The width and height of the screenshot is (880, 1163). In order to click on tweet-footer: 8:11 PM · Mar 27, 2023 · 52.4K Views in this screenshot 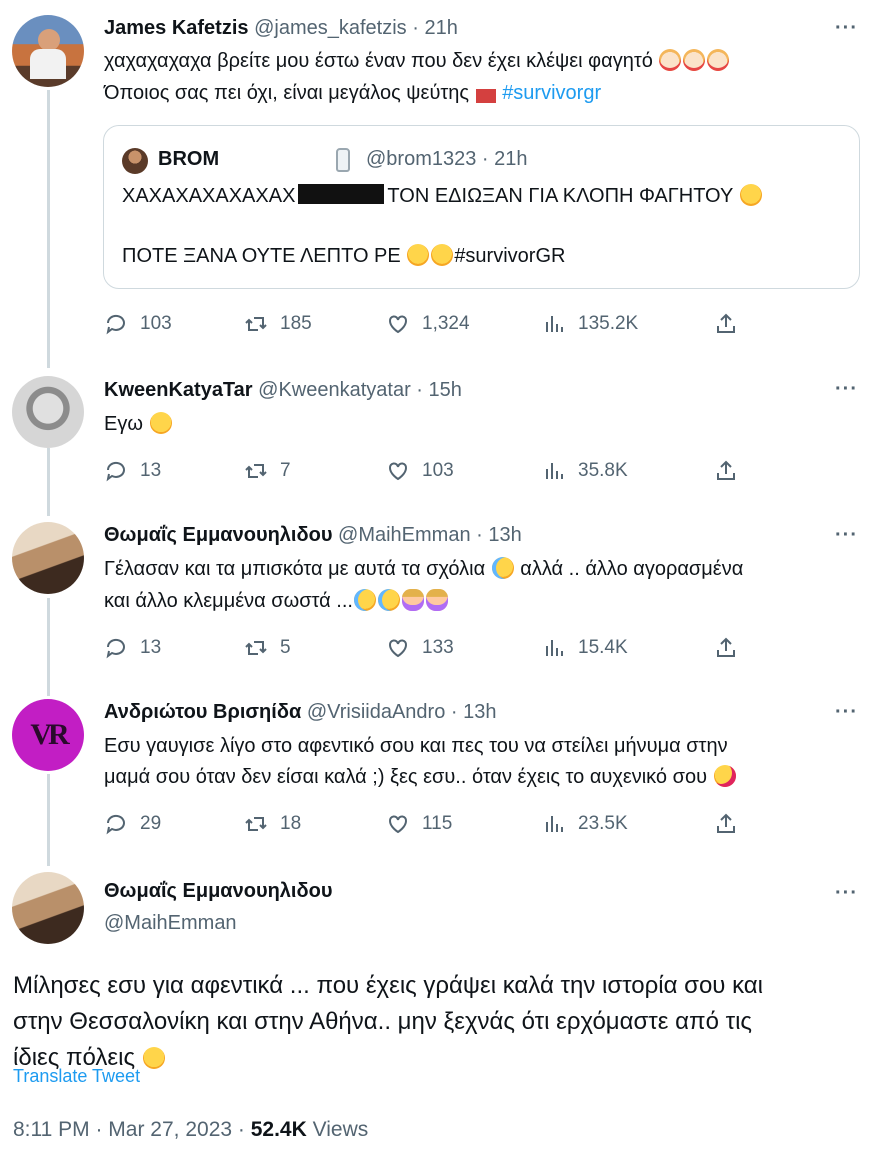, I will do `click(190, 1130)`.